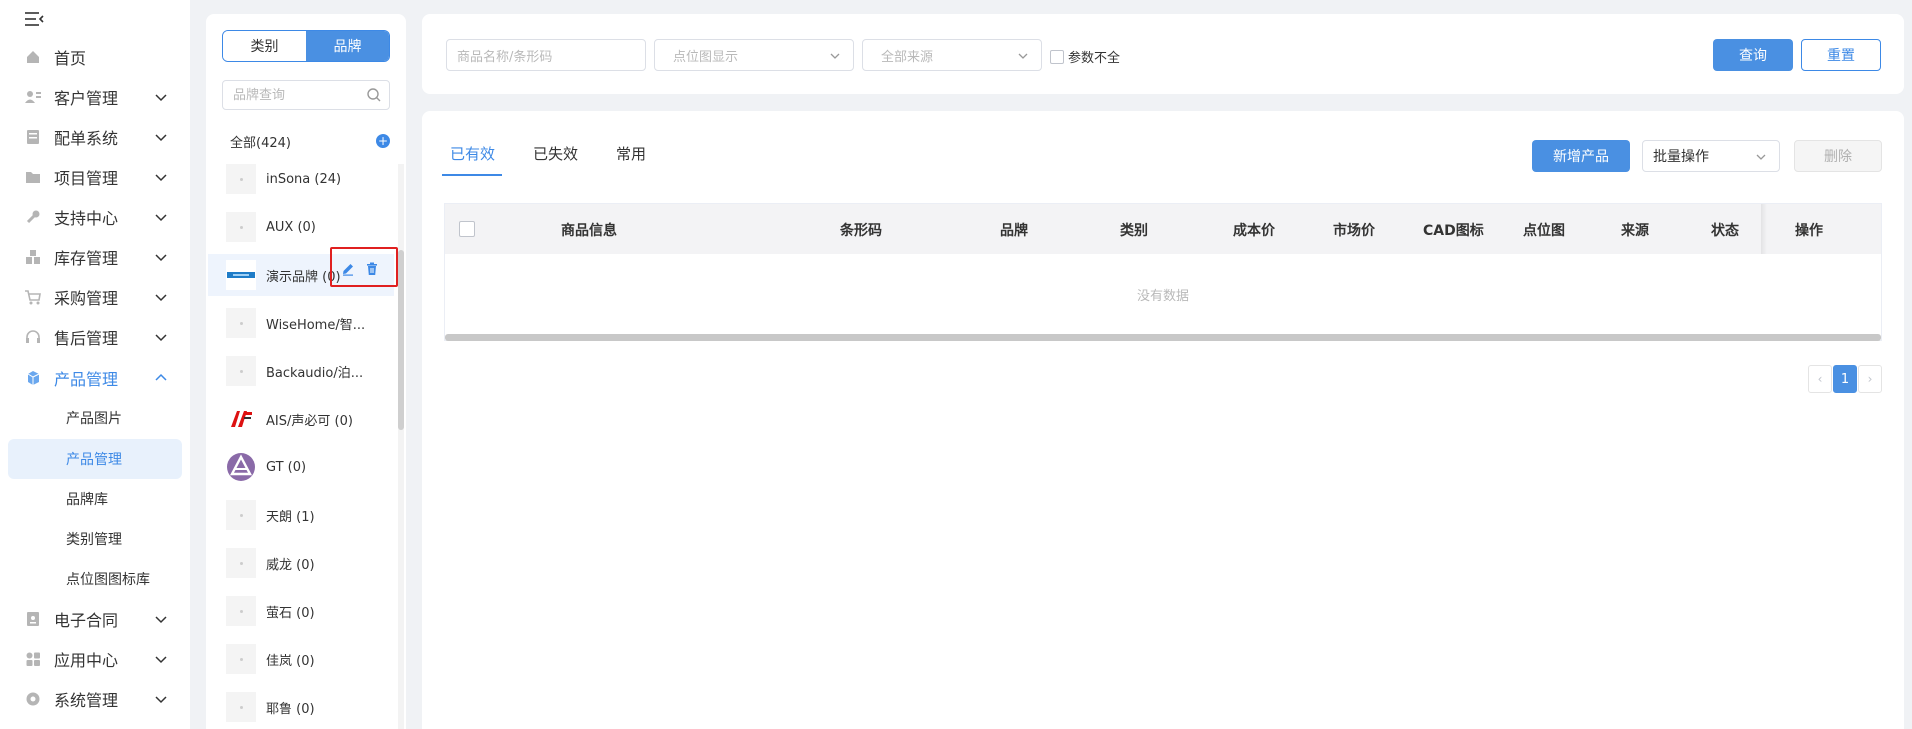 The width and height of the screenshot is (1912, 729). What do you see at coordinates (301, 707) in the screenshot?
I see `brand-item: 耶鲁 (0)` at bounding box center [301, 707].